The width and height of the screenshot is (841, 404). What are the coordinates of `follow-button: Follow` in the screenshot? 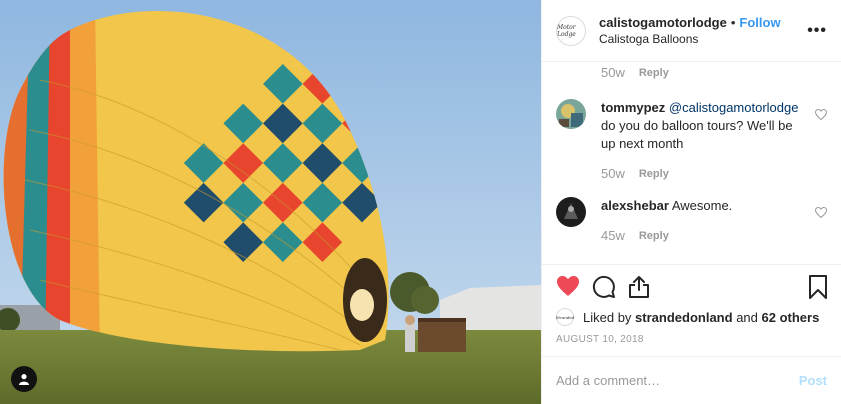 It's located at (759, 23).